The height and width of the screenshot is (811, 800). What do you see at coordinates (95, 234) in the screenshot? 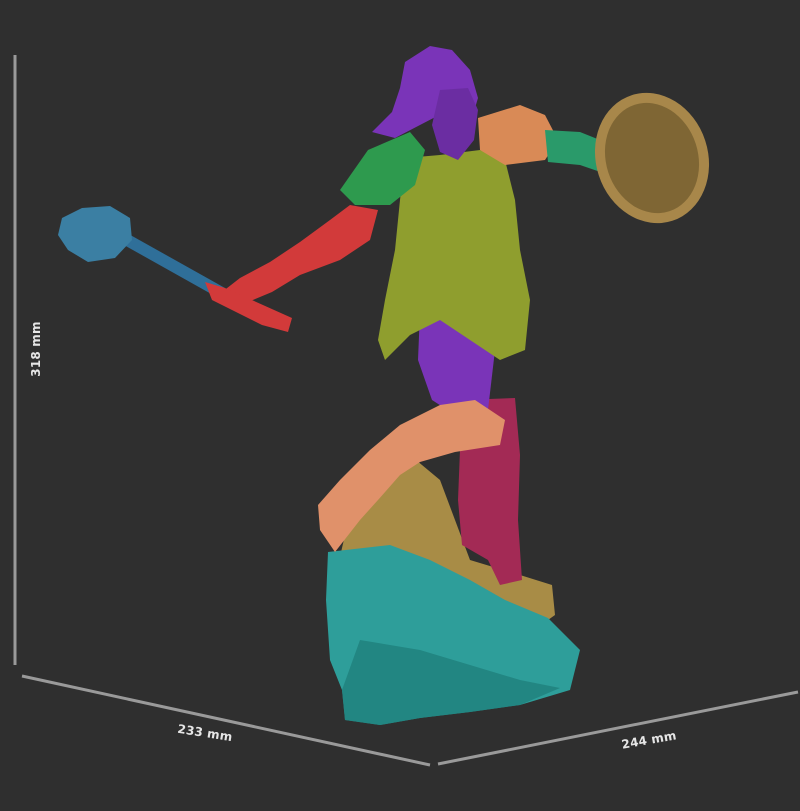
I see `mace-head` at bounding box center [95, 234].